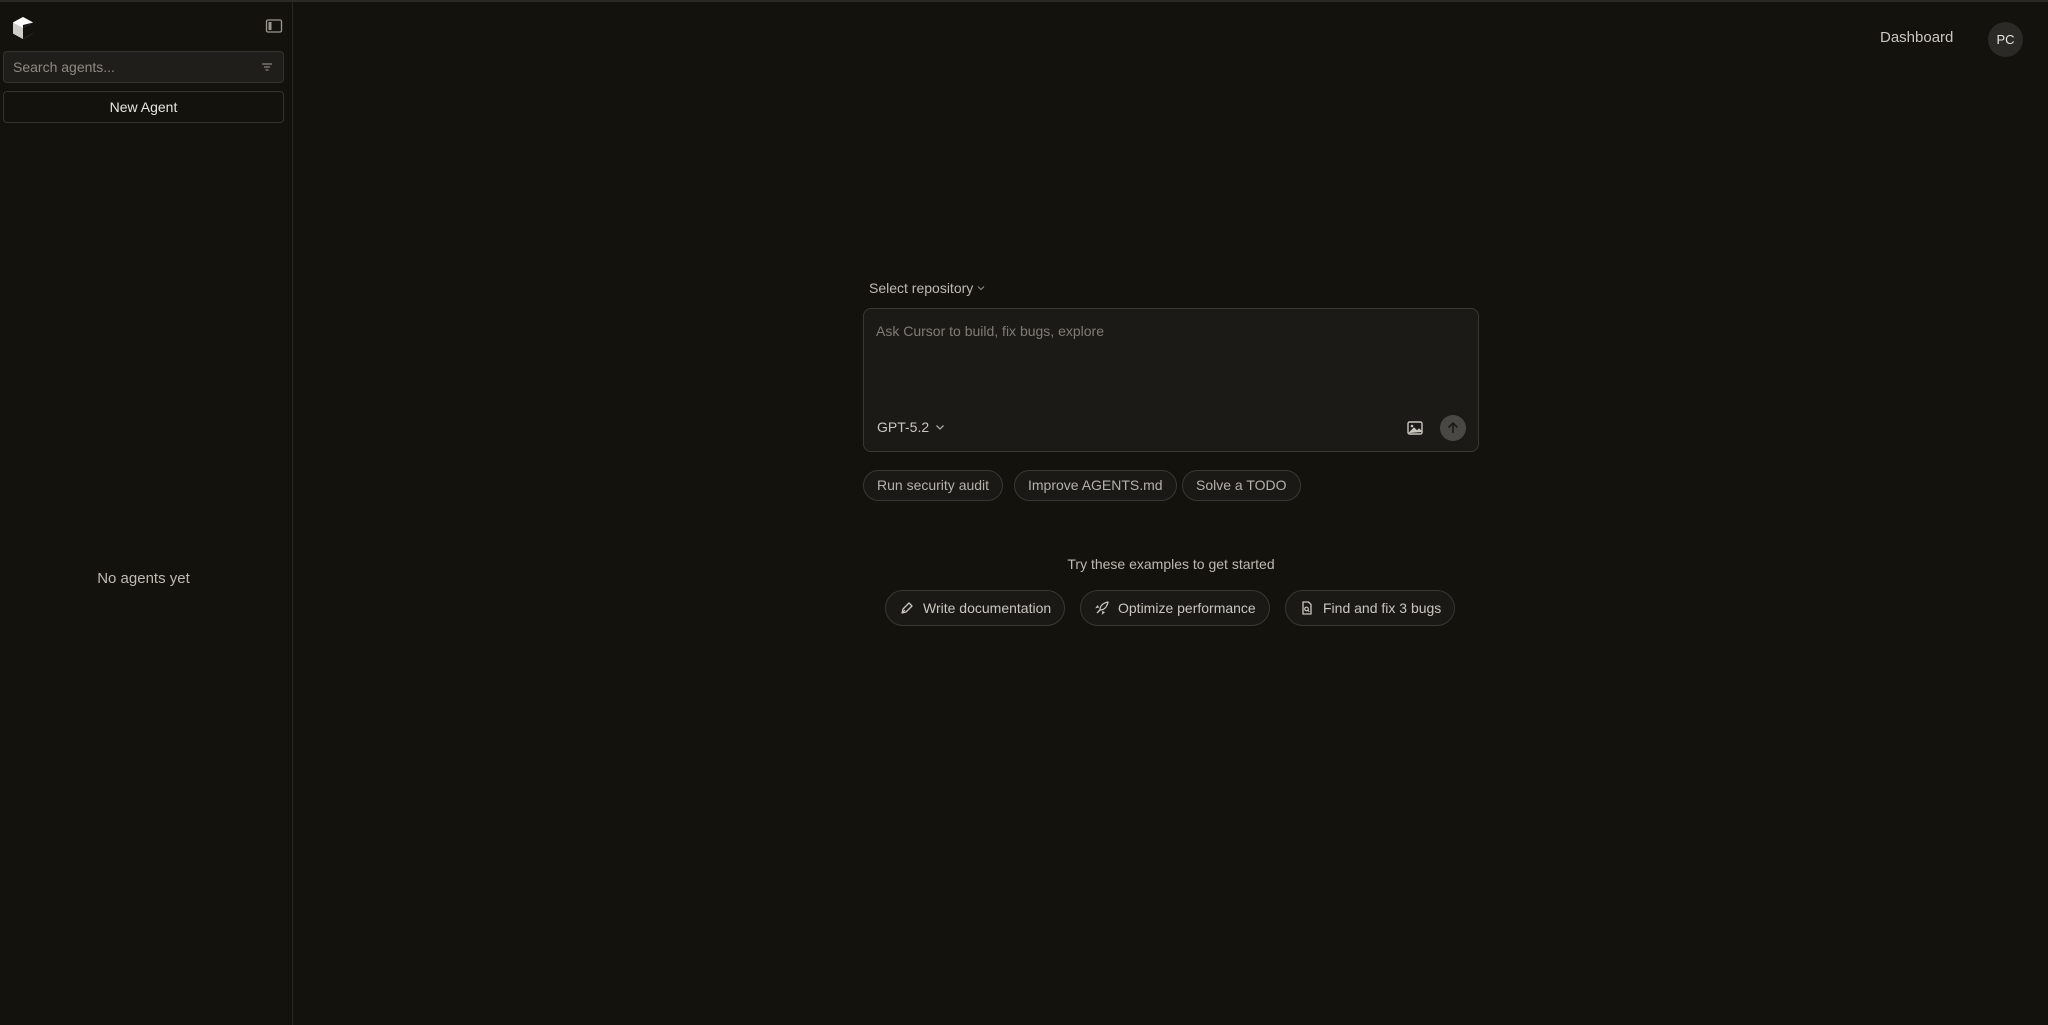 The width and height of the screenshot is (2048, 1025). I want to click on send-button, so click(1453, 428).